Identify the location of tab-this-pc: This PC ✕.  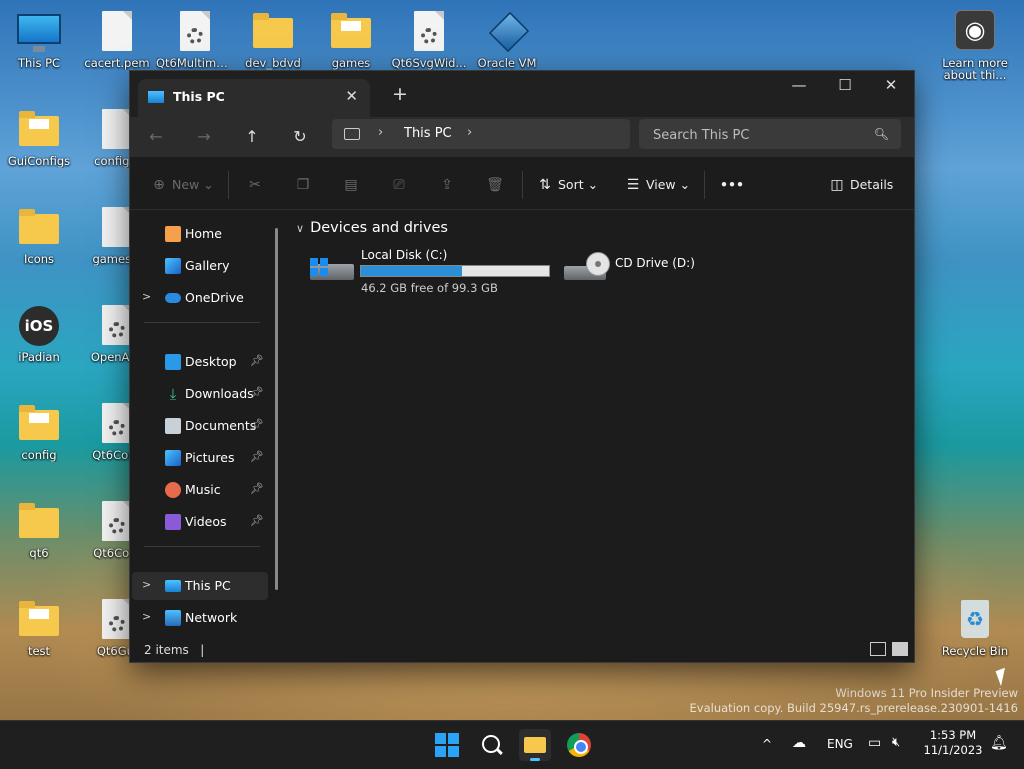
(254, 98).